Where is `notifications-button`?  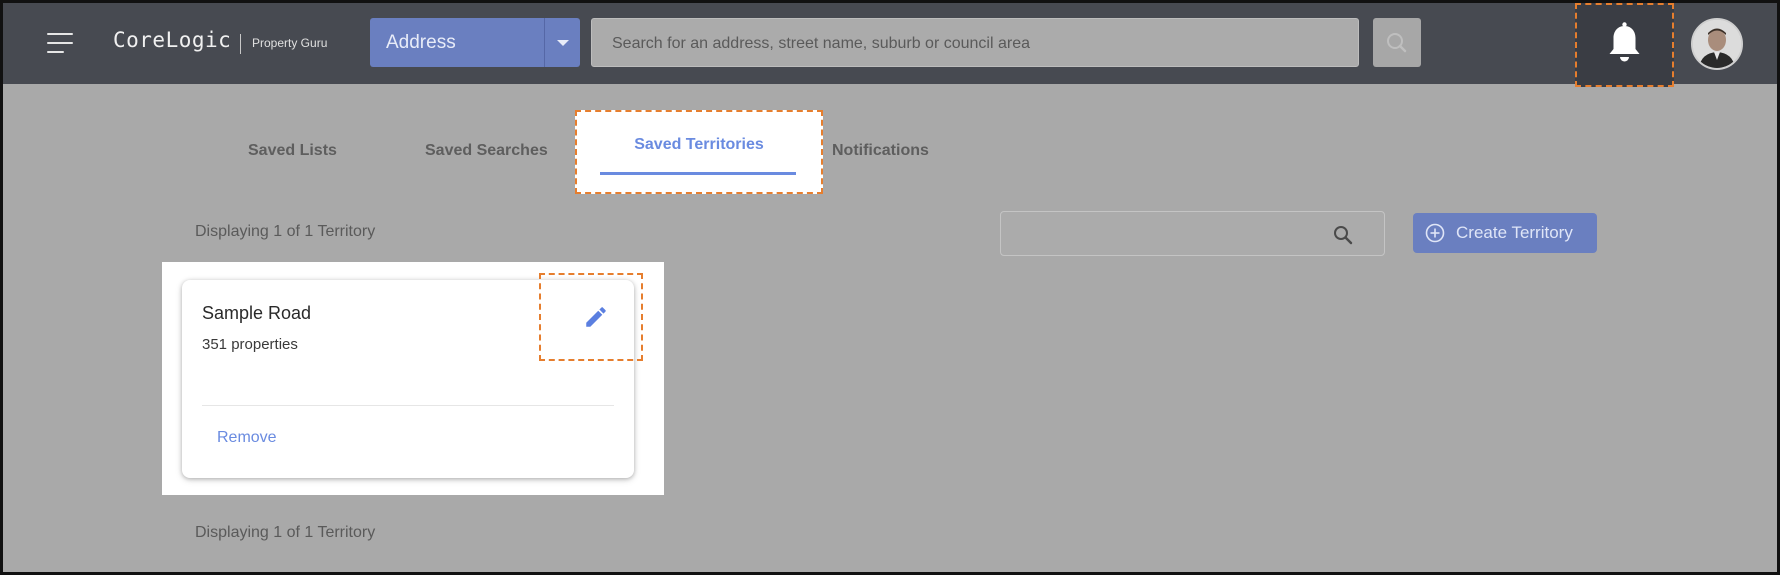
notifications-button is located at coordinates (1624, 45).